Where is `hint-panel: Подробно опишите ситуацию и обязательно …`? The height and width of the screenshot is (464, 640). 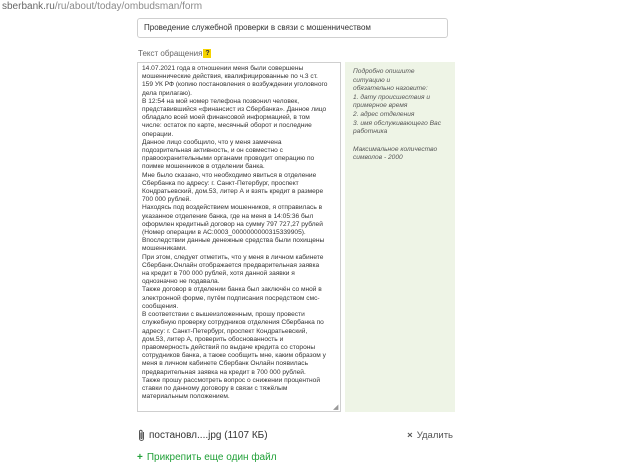 hint-panel: Подробно опишите ситуацию и обязательно … is located at coordinates (400, 237).